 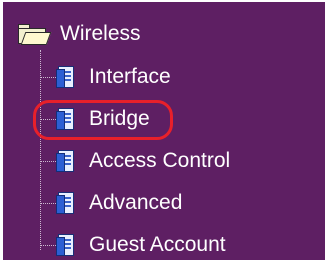 I want to click on tree-node-wireless: Wireless, so click(x=79, y=34).